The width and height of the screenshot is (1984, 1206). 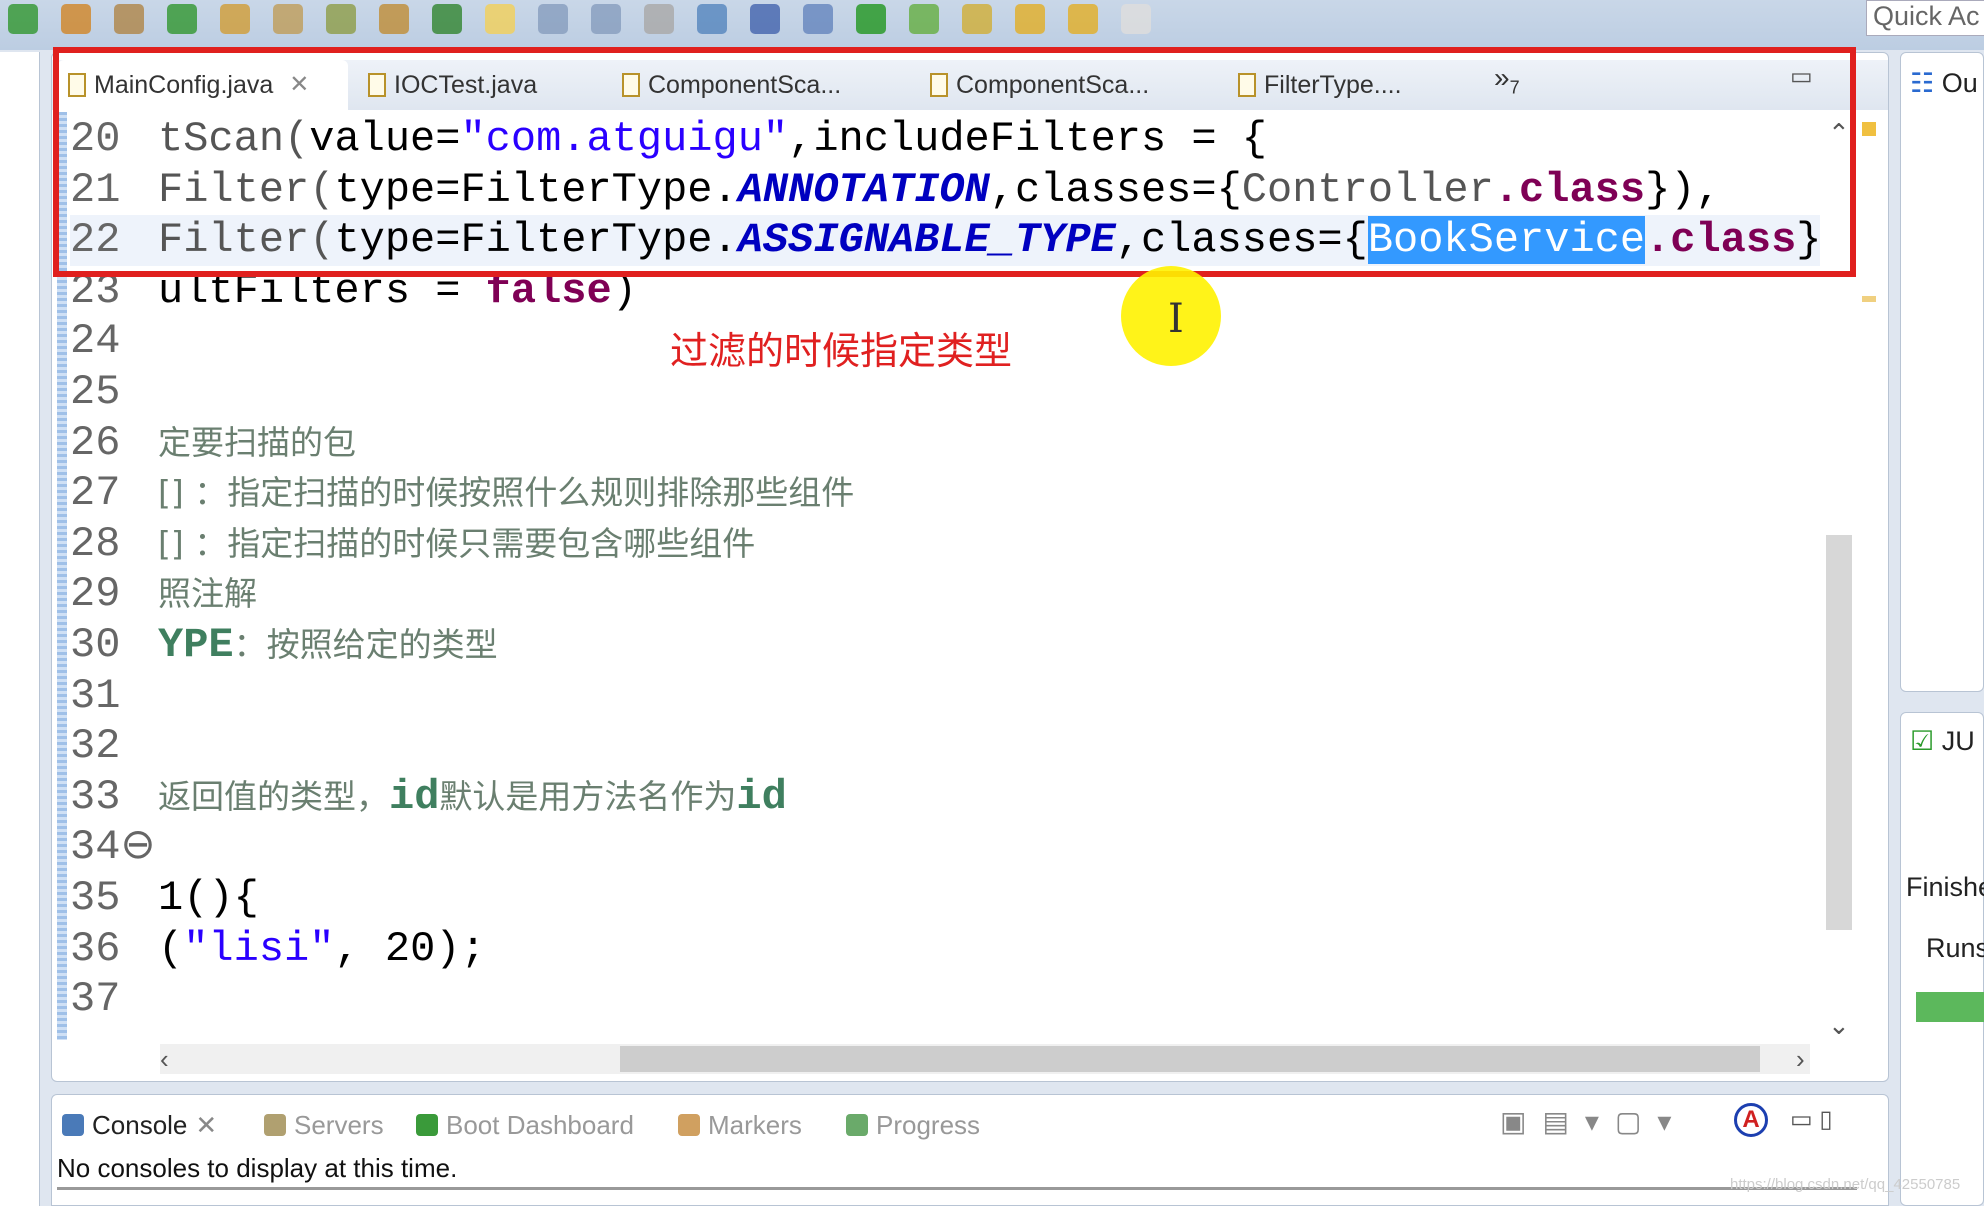 What do you see at coordinates (945, 898) in the screenshot?
I see `code-line: 35 1(){` at bounding box center [945, 898].